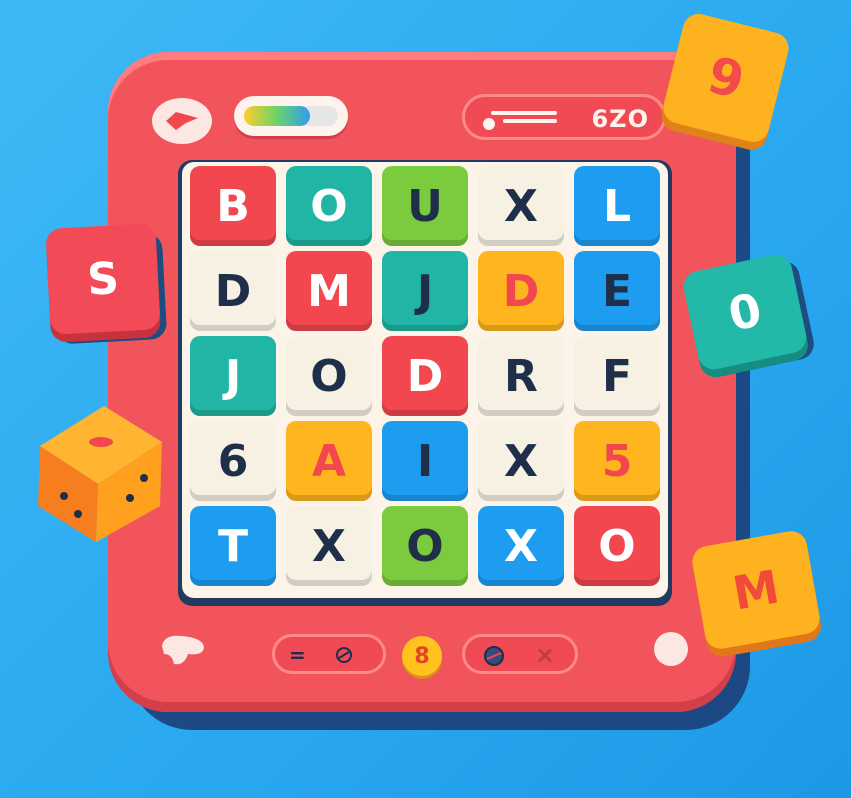  What do you see at coordinates (233, 206) in the screenshot?
I see `letter-tile: B` at bounding box center [233, 206].